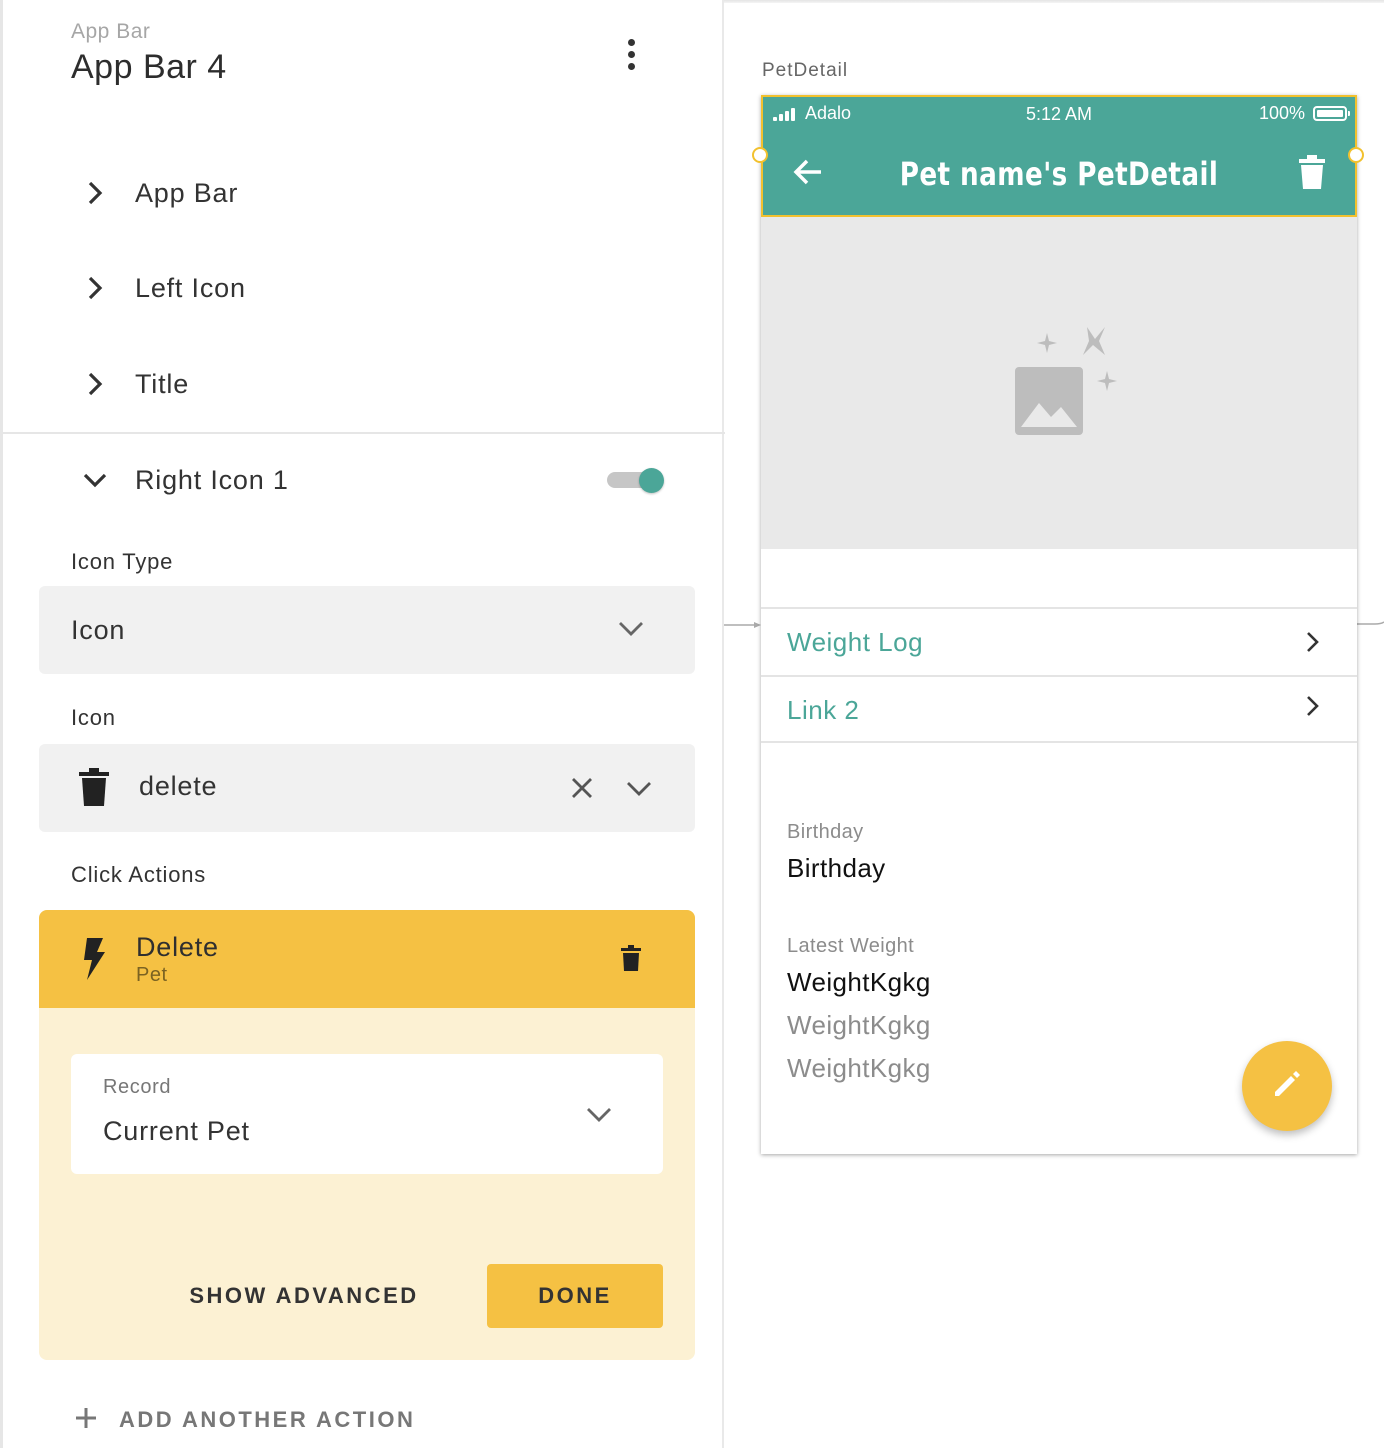  Describe the element at coordinates (836, 868) in the screenshot. I see `birthday-value: Birthday` at that location.